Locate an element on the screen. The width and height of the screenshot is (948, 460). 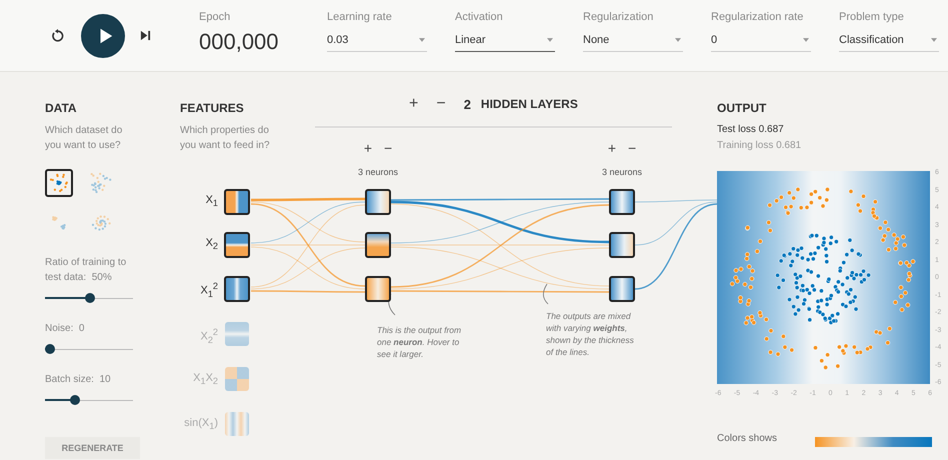
reset-icon is located at coordinates (58, 35).